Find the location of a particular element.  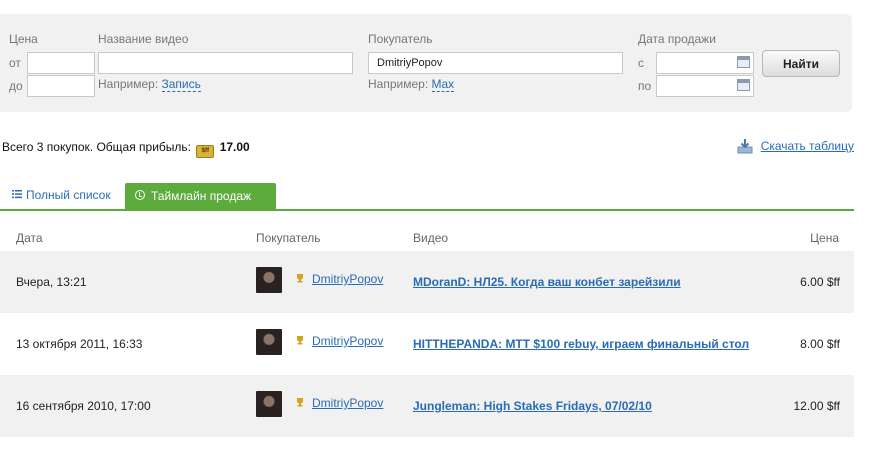

column-header-video: Видео is located at coordinates (431, 238).